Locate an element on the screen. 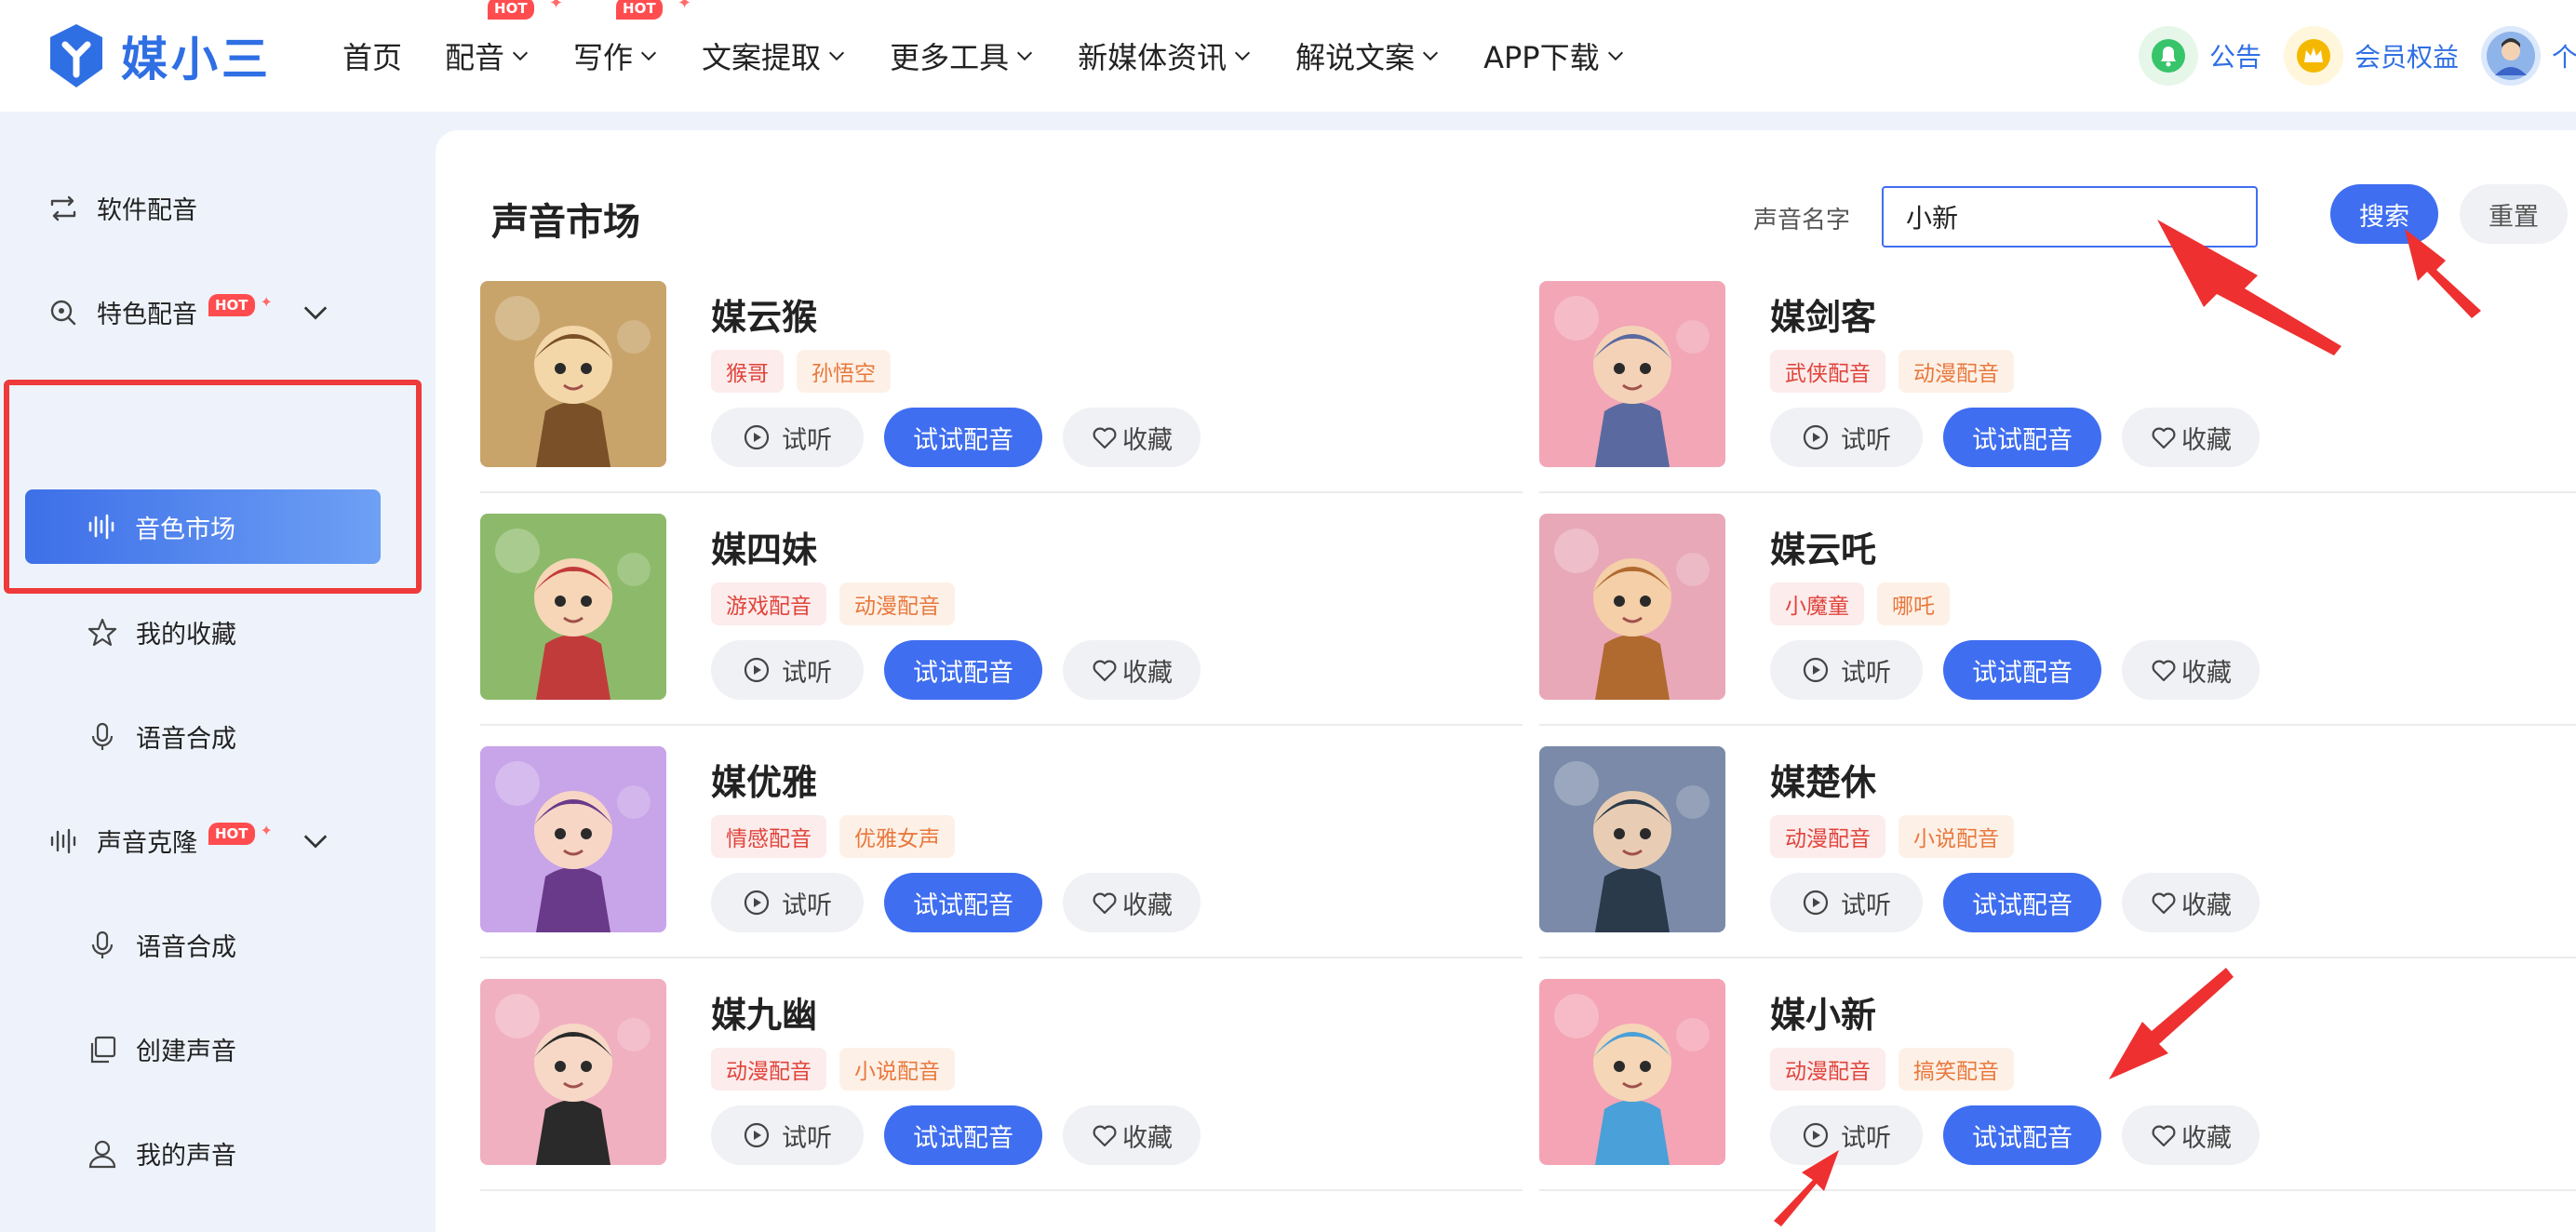 This screenshot has width=2576, height=1232. arrow-to-try-button is located at coordinates (2171, 1023).